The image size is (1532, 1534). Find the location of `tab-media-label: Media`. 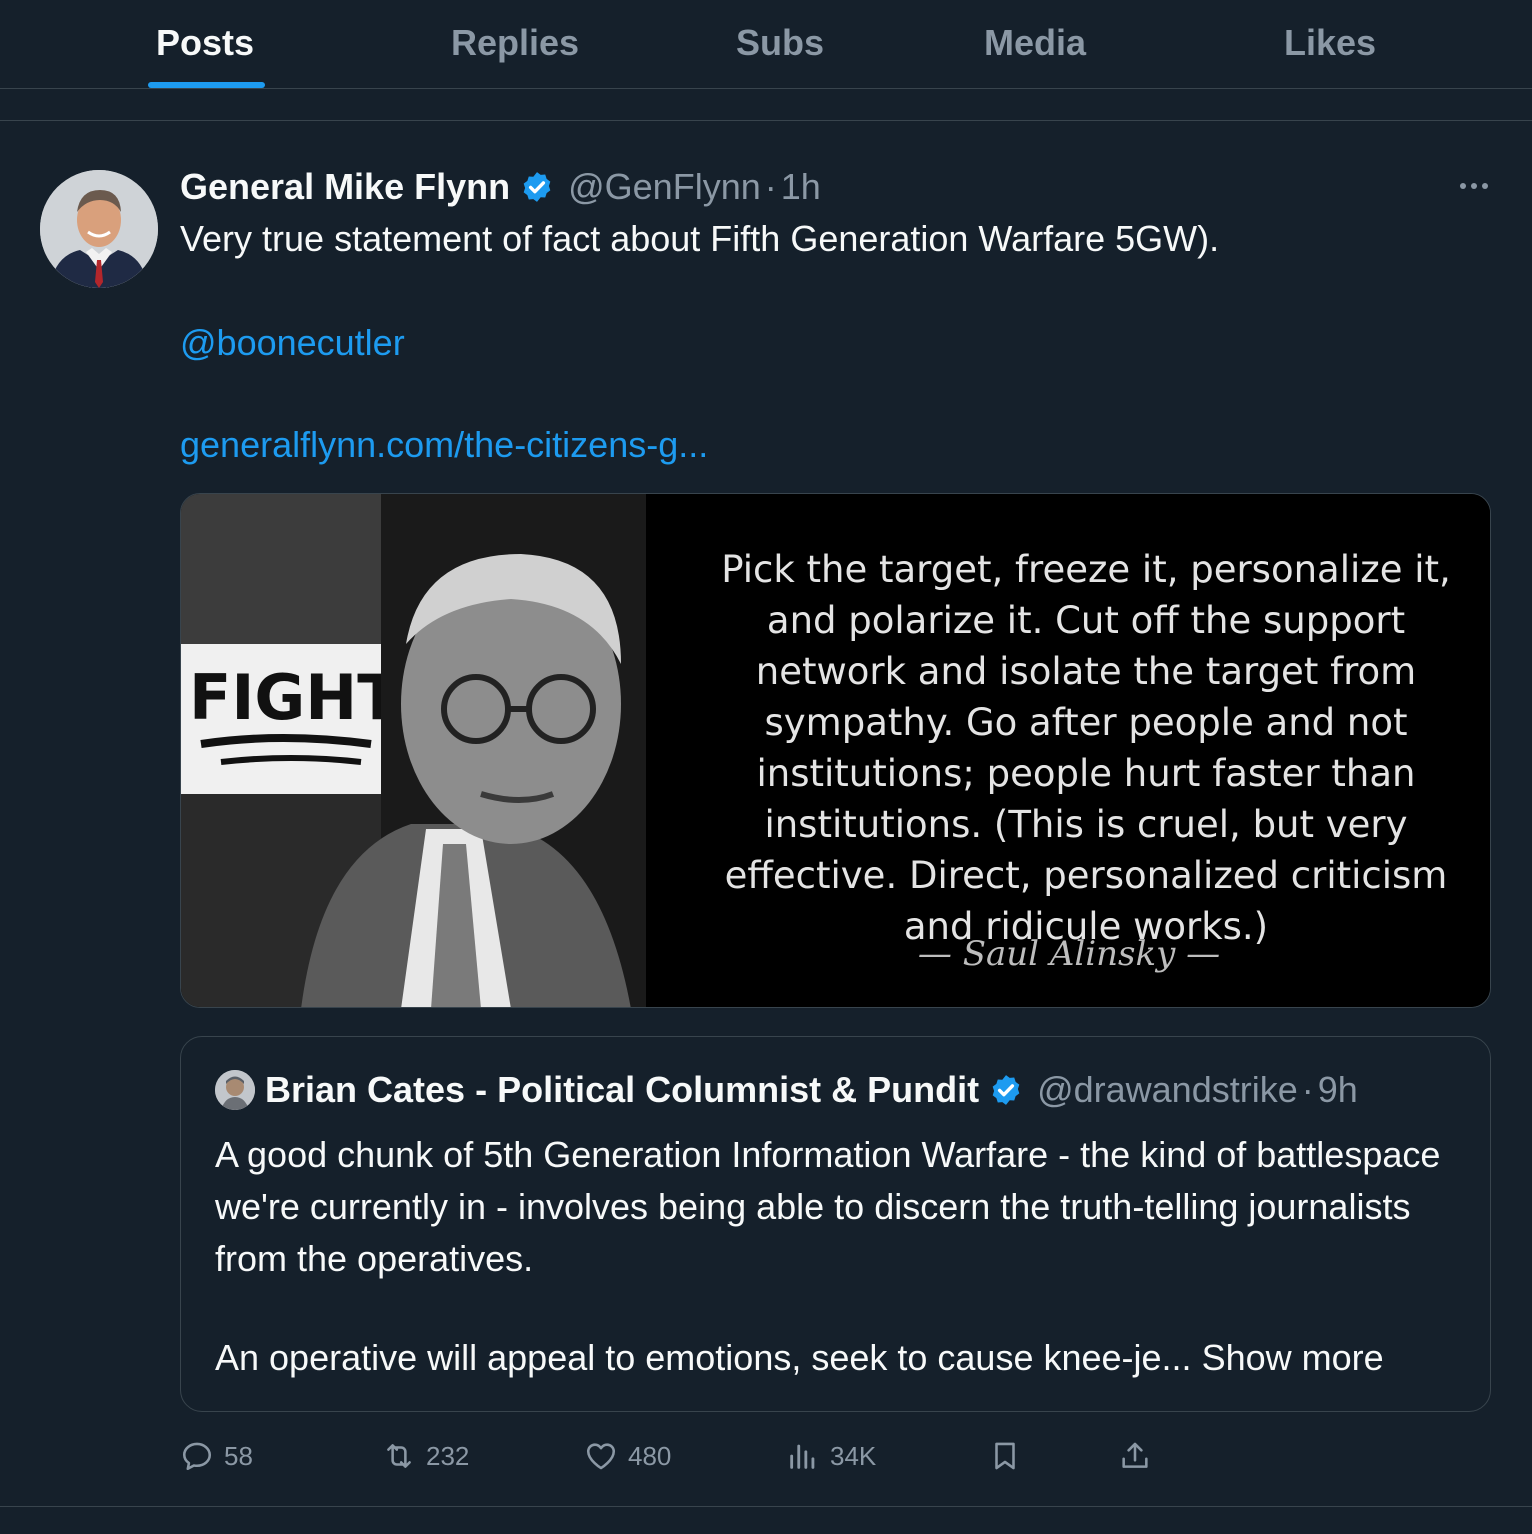

tab-media-label: Media is located at coordinates (1035, 42).